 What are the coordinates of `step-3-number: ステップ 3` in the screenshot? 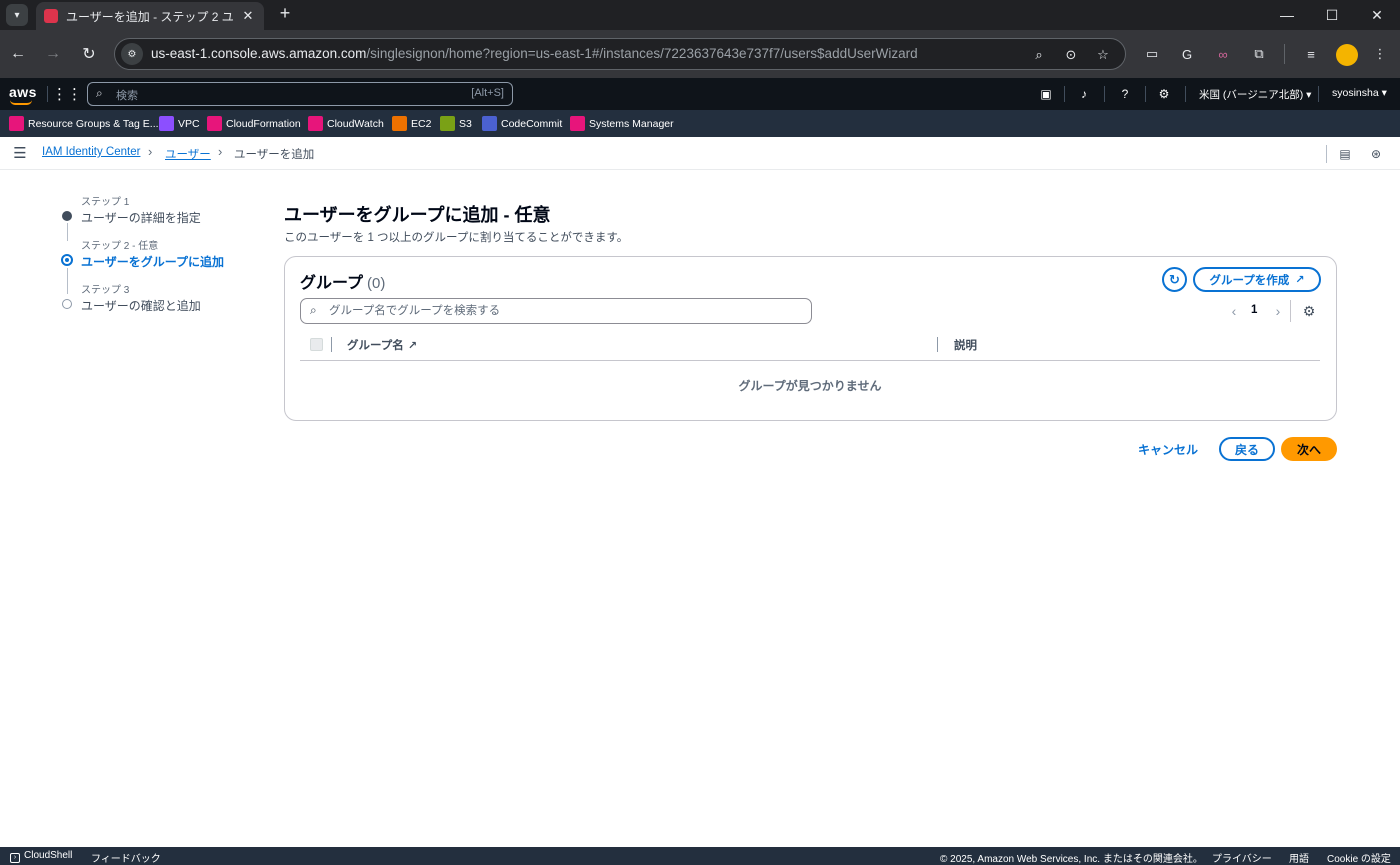 It's located at (105, 290).